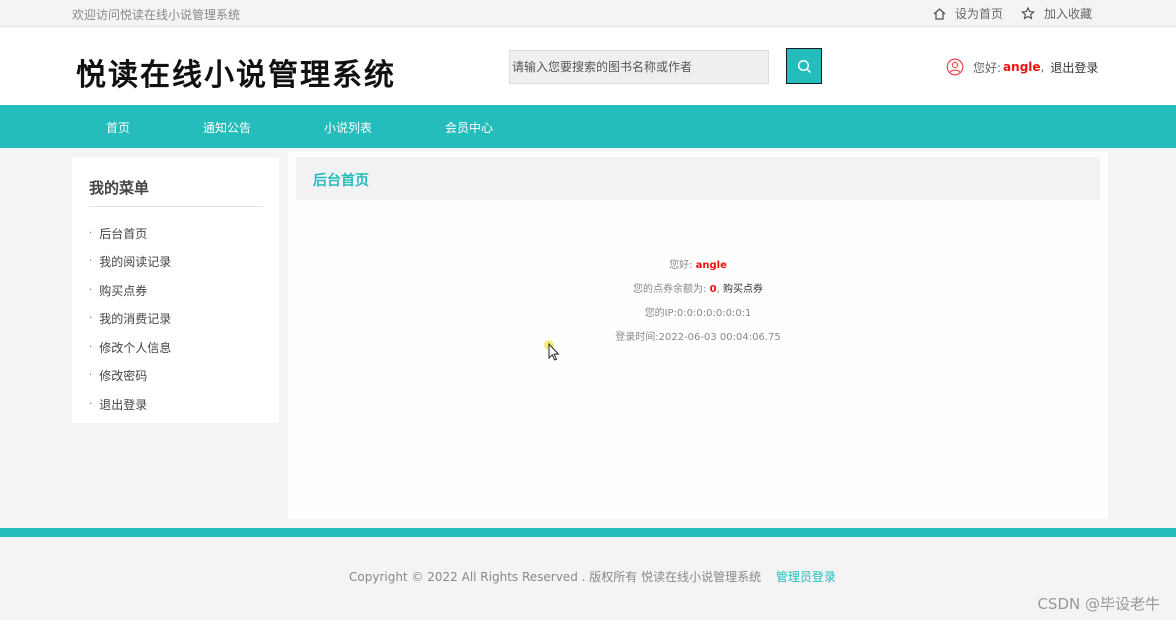 The height and width of the screenshot is (620, 1176). Describe the element at coordinates (236, 72) in the screenshot. I see `site-logo: 悦读在线小说管理系统` at that location.